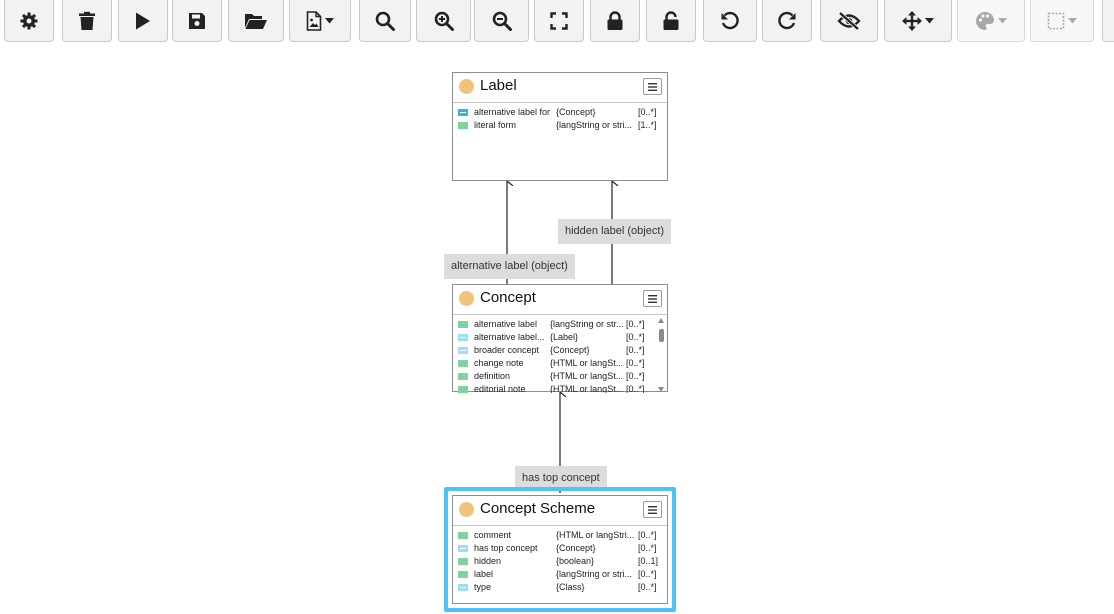 Image resolution: width=1114 pixels, height=614 pixels. I want to click on property-row: has top concept {Concept} [0..*], so click(560, 548).